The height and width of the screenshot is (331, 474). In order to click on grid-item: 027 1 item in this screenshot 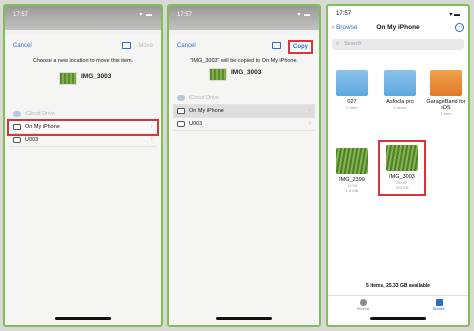, I will do `click(352, 90)`.